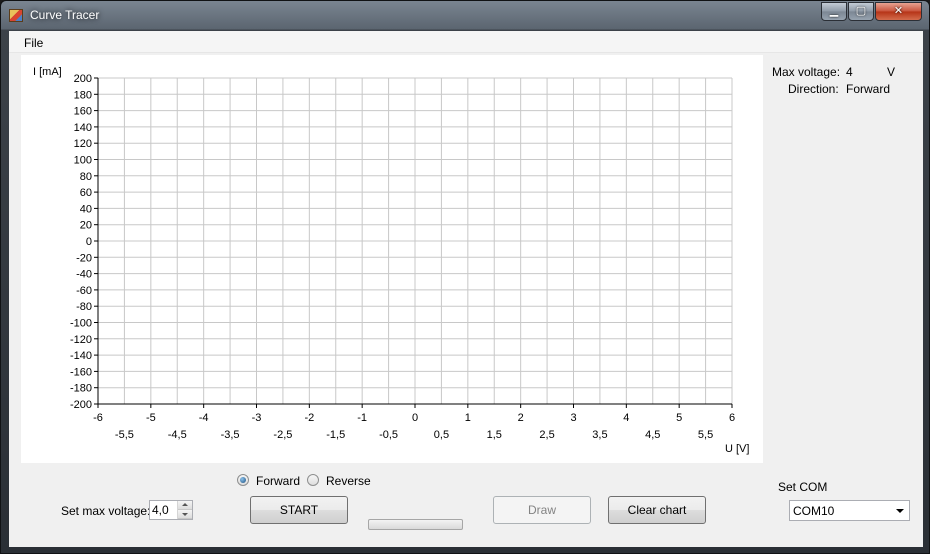 This screenshot has height=554, width=930. I want to click on maximize-icon: ▢, so click(861, 11).